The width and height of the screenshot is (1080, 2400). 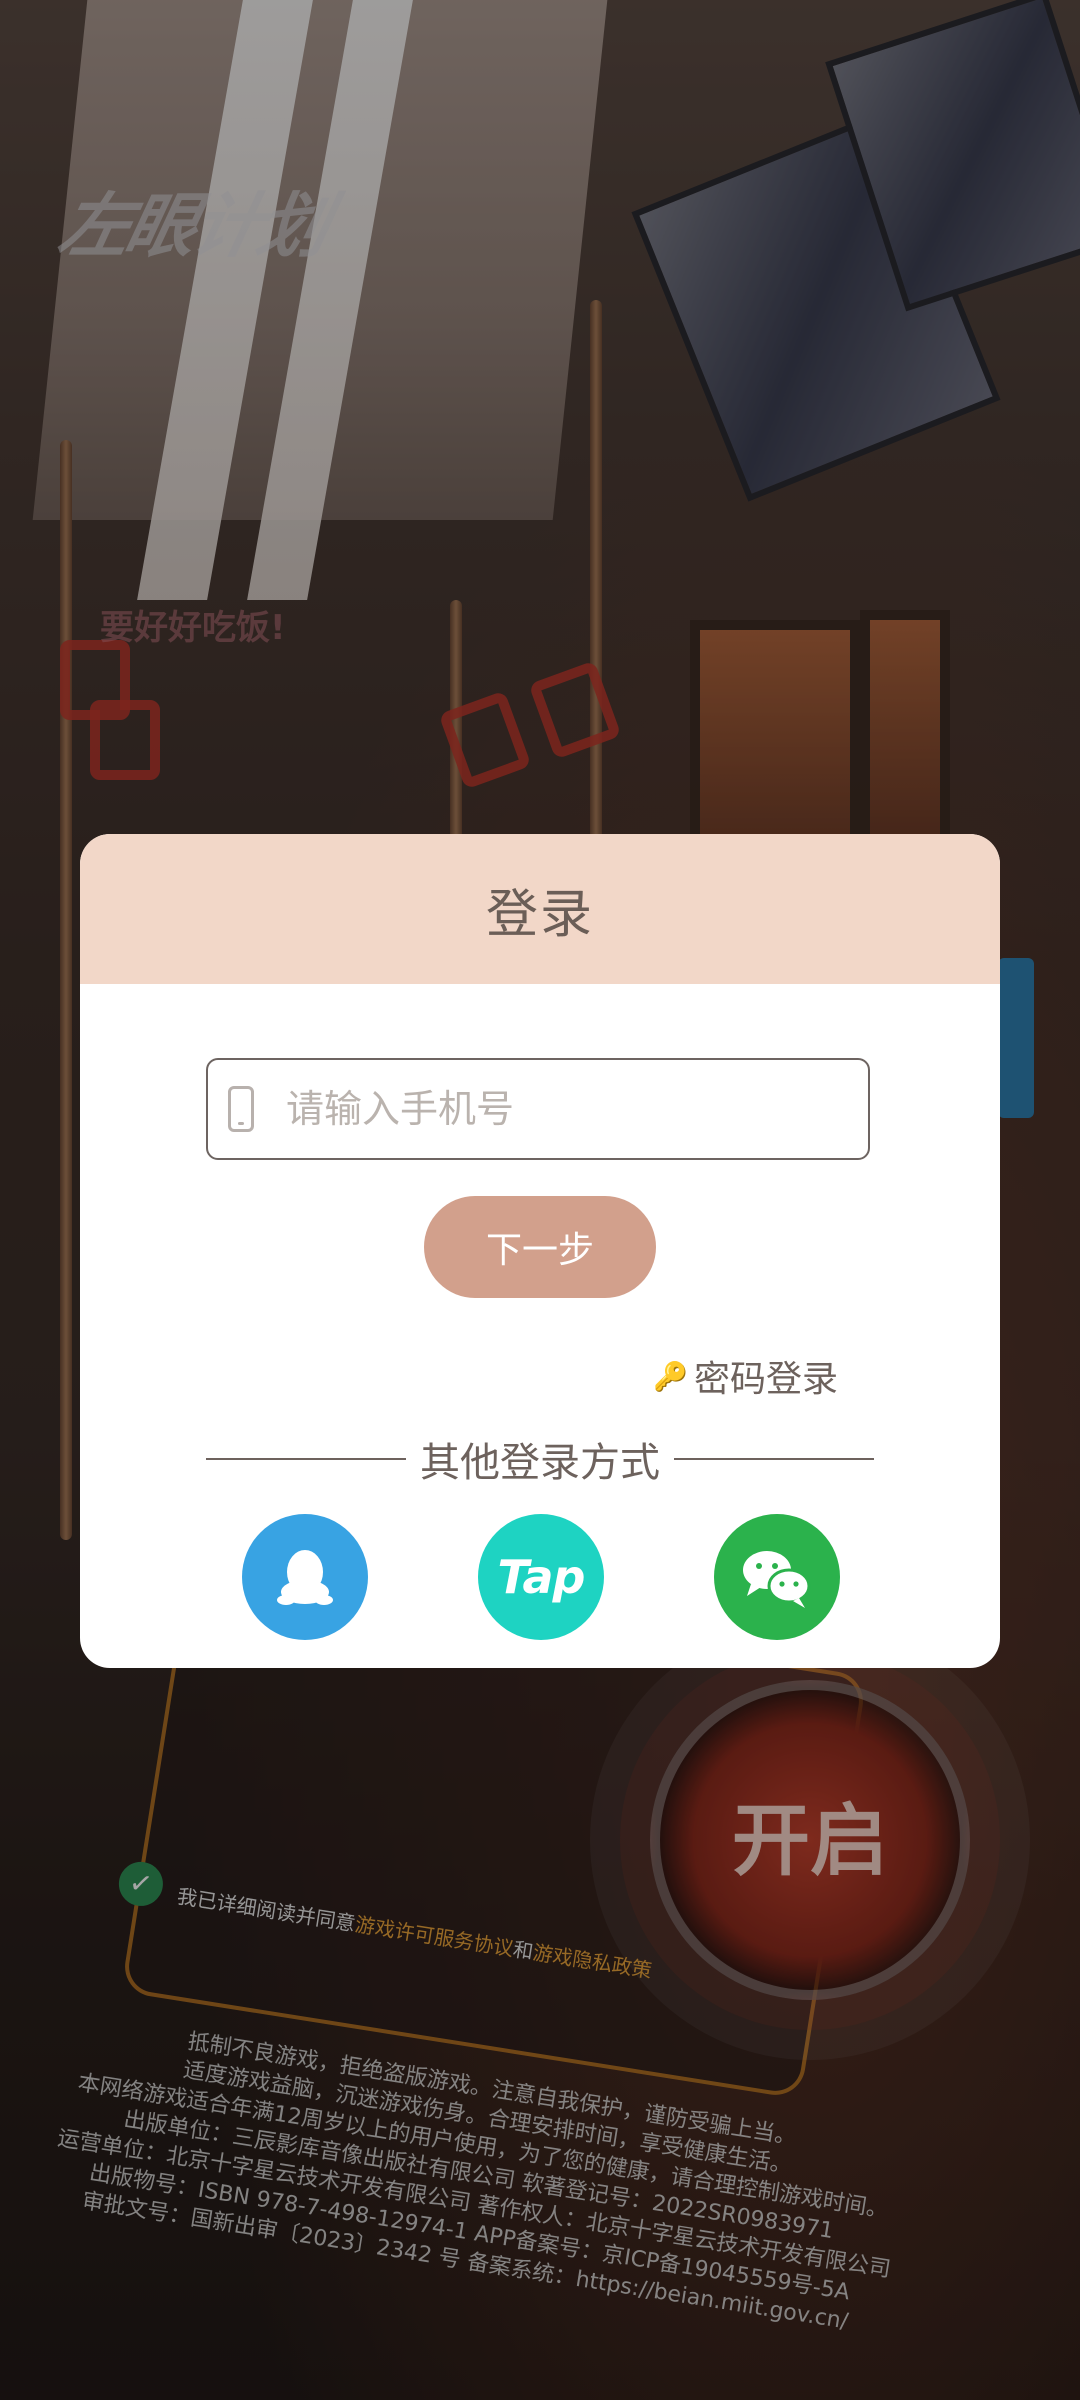 I want to click on mobile-phone-icon, so click(x=241, y=1109).